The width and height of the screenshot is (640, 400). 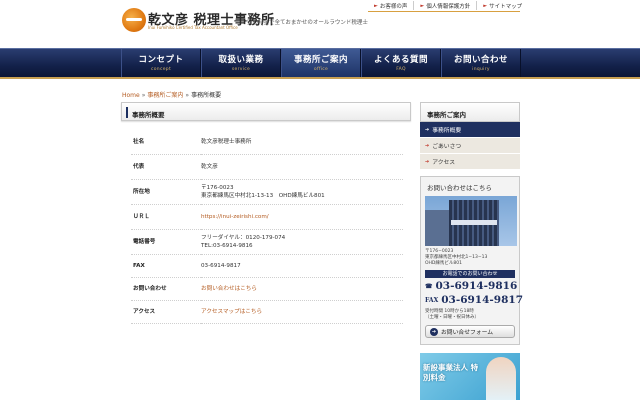 I want to click on tel-number: ☎ 03-6914-9816, so click(x=471, y=286).